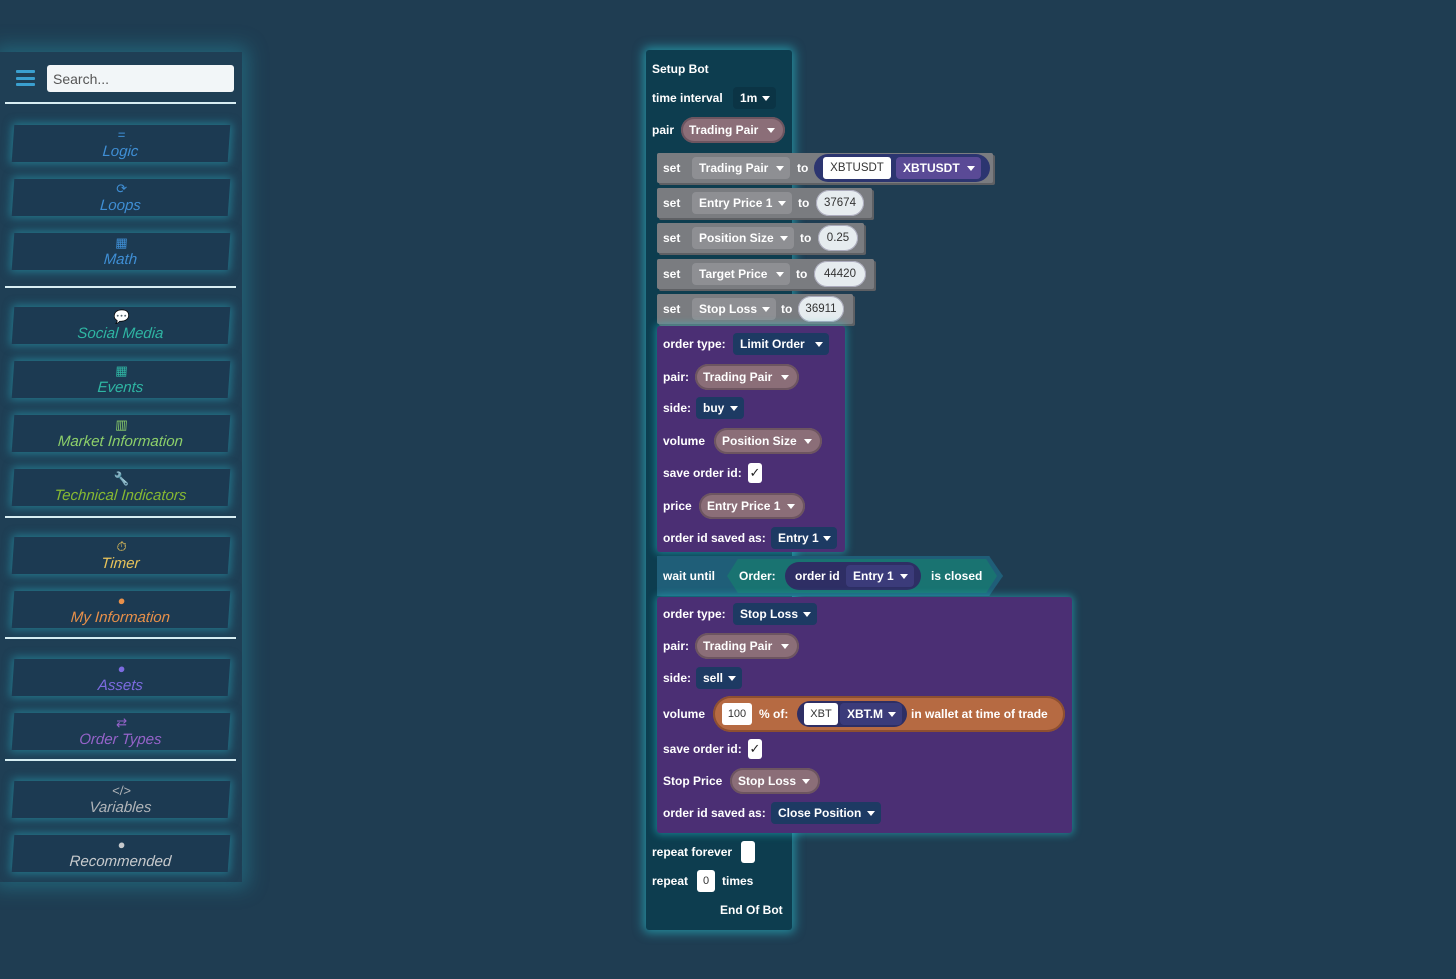  Describe the element at coordinates (120, 685) in the screenshot. I see `category-label: Assets` at that location.